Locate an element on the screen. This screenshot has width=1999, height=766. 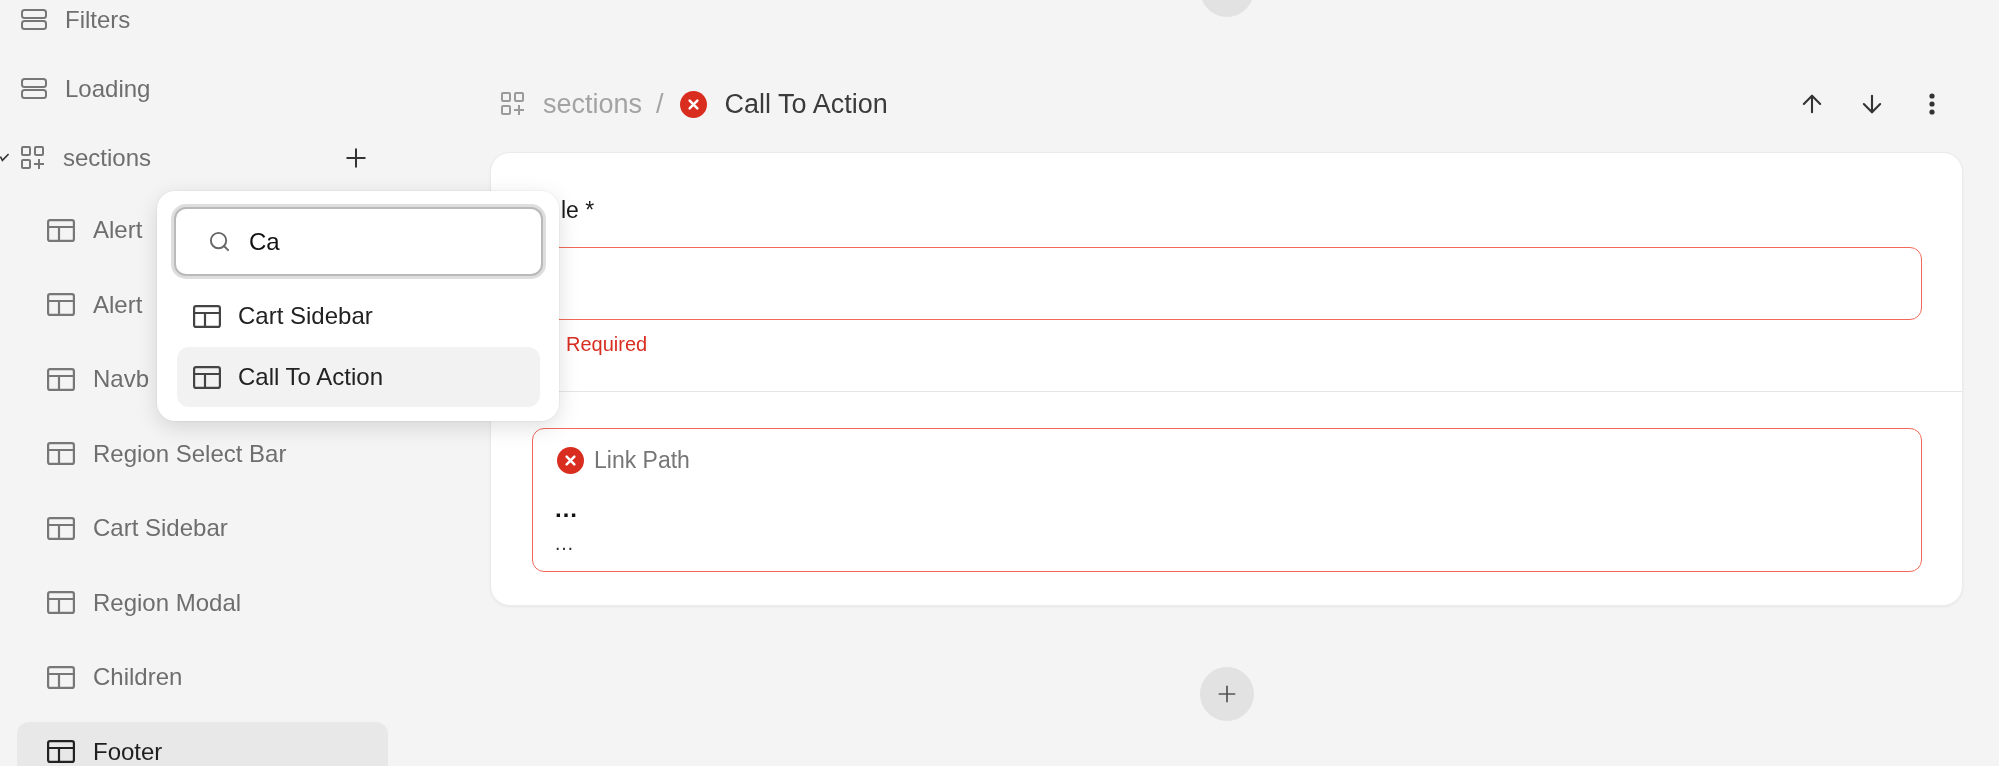
search-field: Ca is located at coordinates (358, 241).